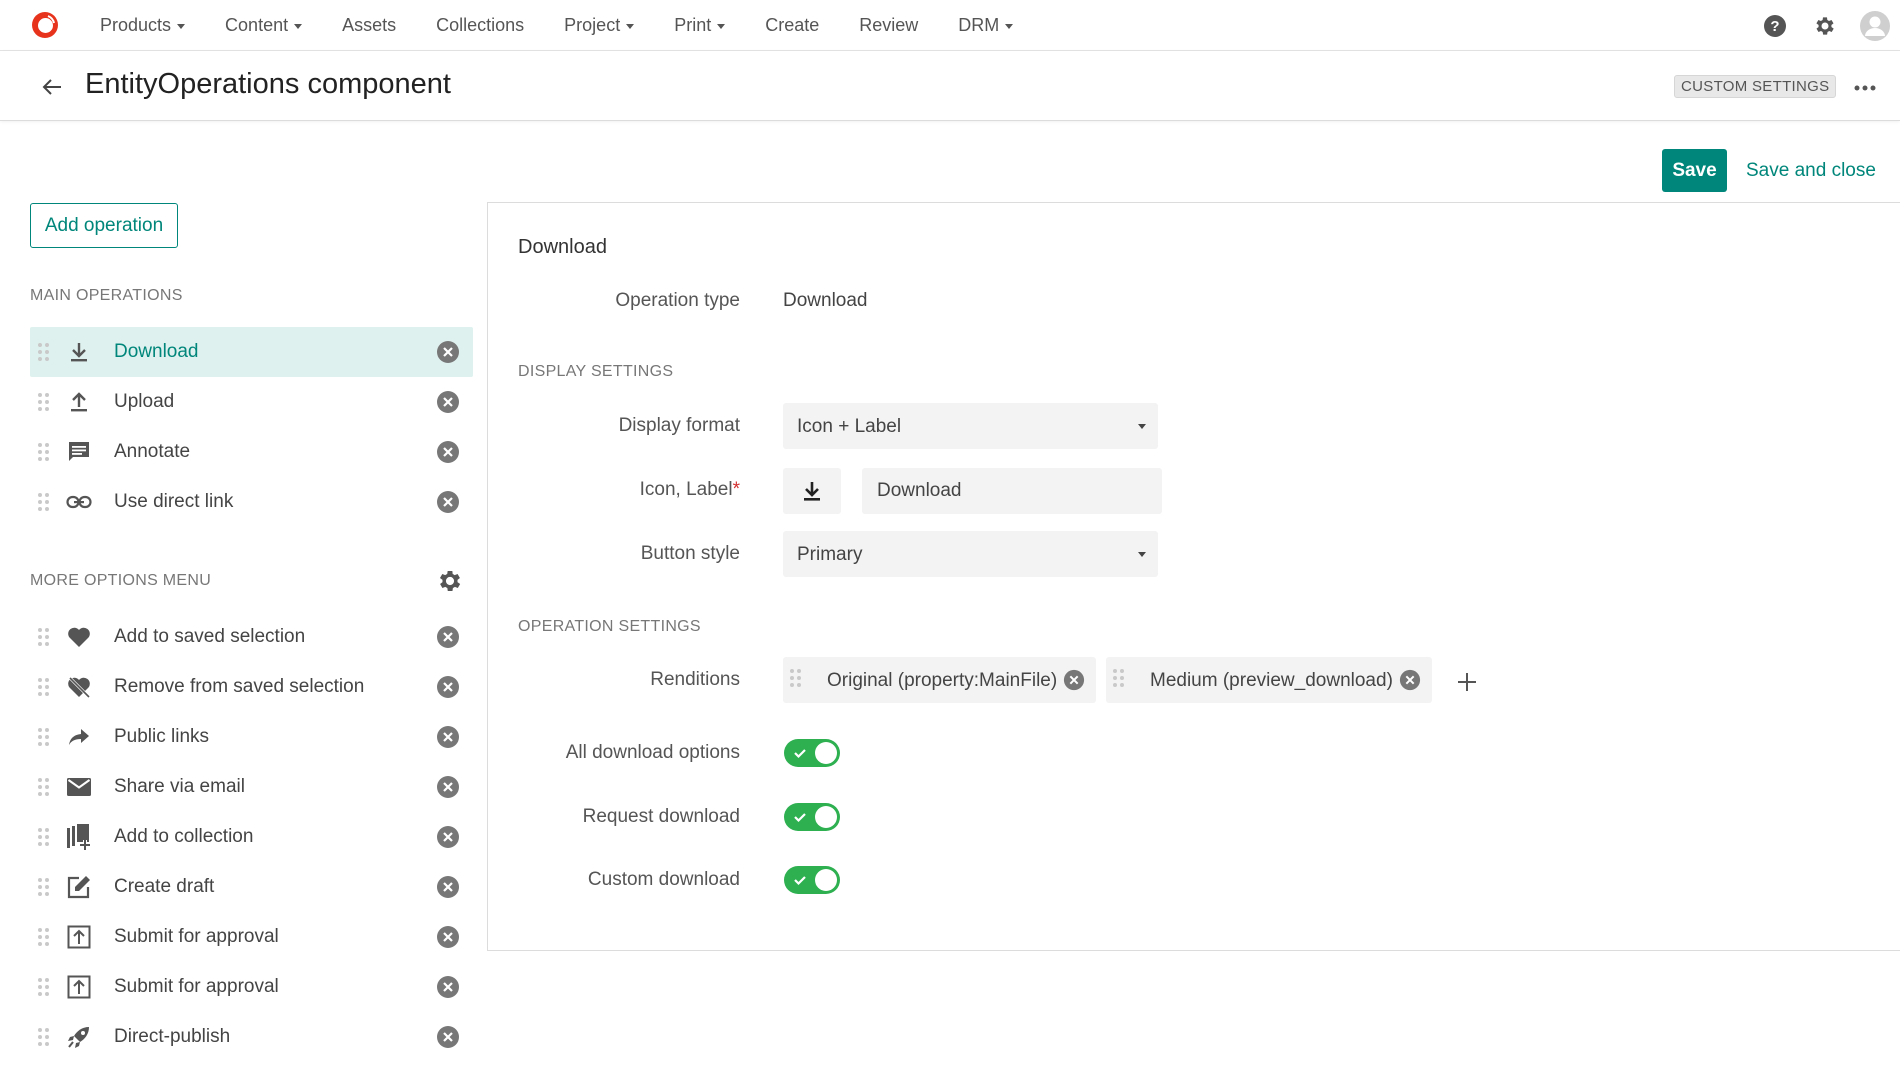  Describe the element at coordinates (599, 25) in the screenshot. I see `nav-item-project: Project` at that location.